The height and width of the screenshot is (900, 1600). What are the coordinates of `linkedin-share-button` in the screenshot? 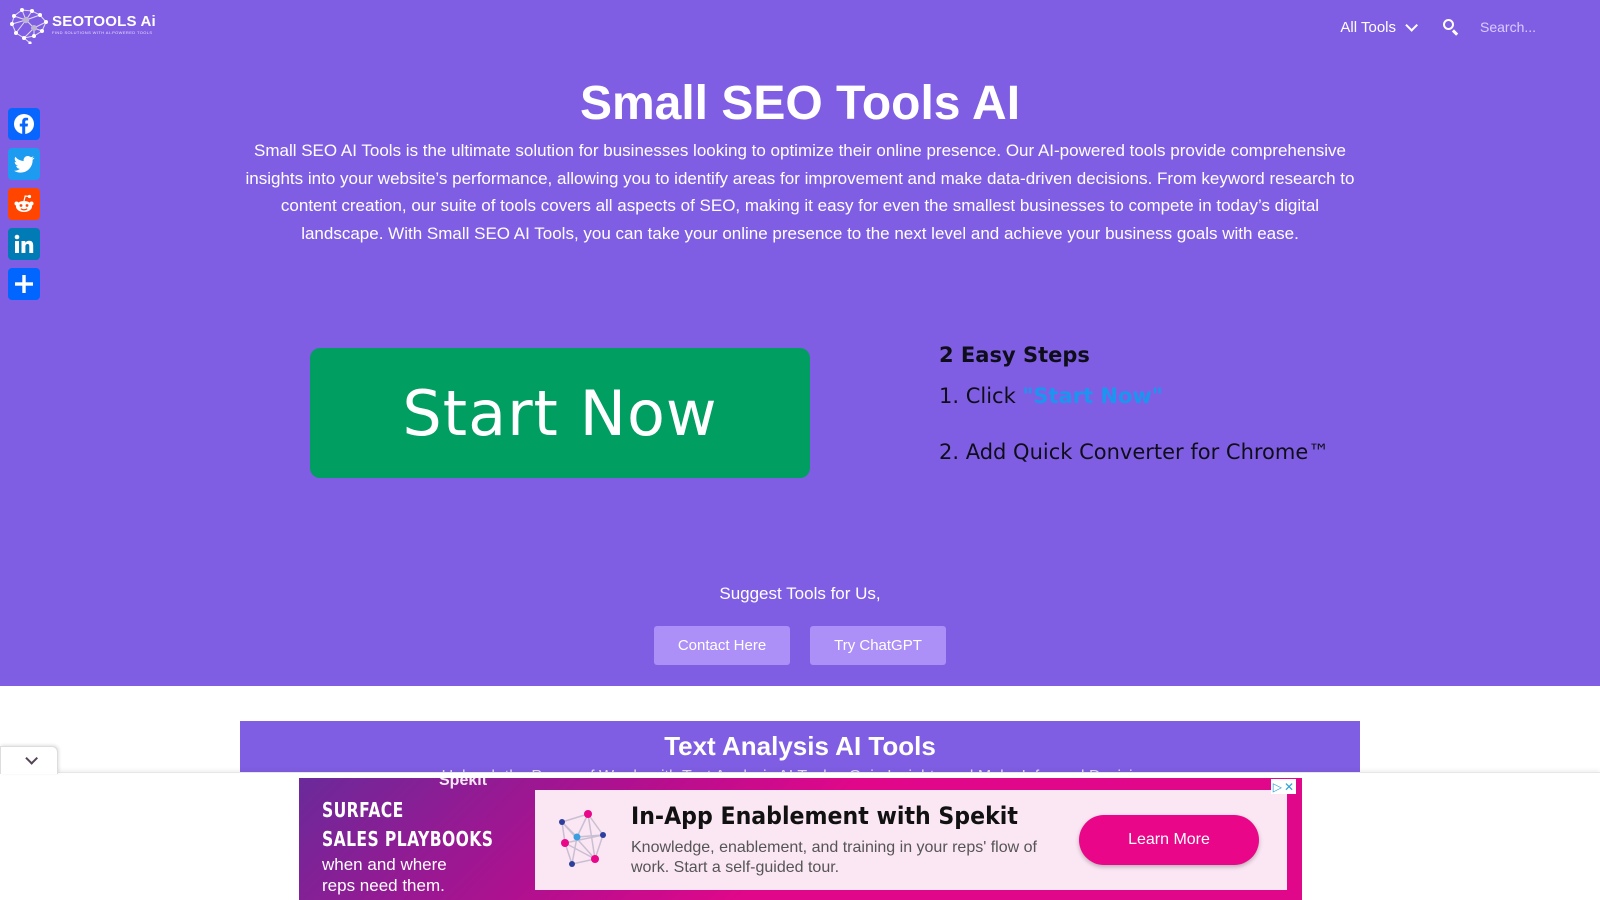 It's located at (24, 244).